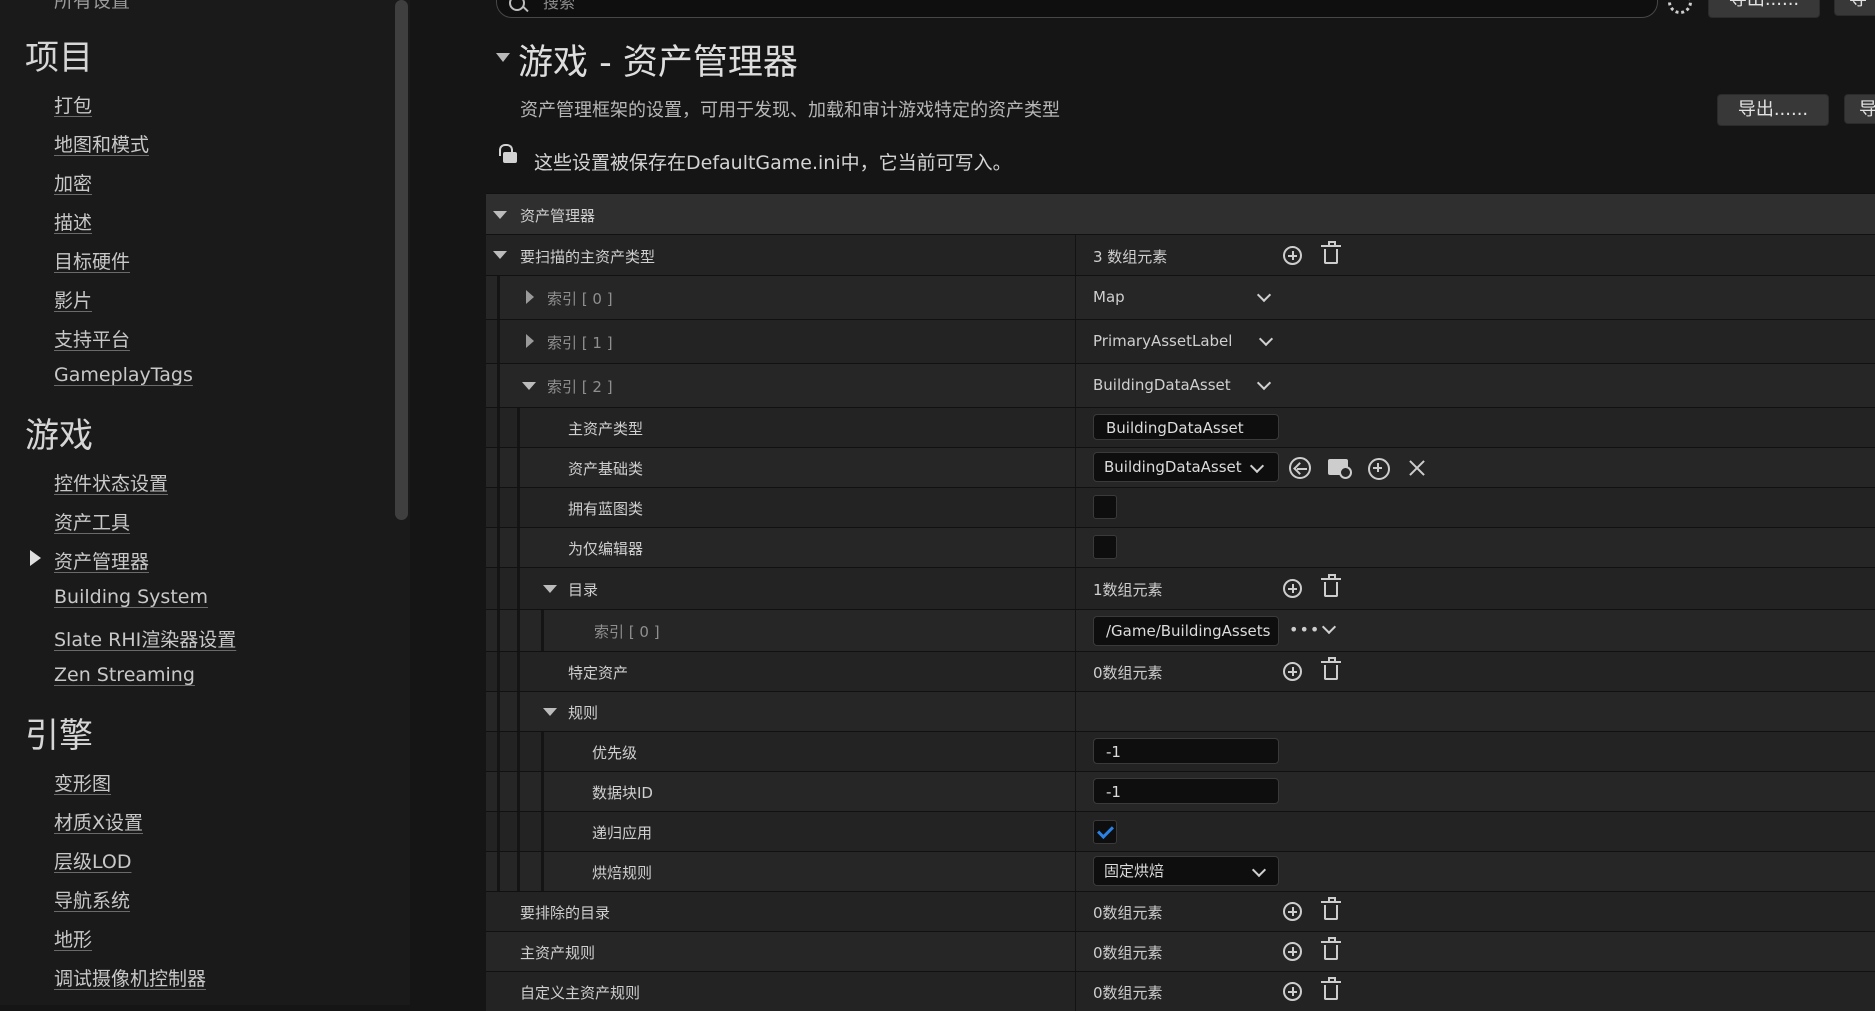 The image size is (1875, 1011). I want to click on row-index-1: 索引 [ 1 ] PrimaryAssetLabel, so click(1180, 341).